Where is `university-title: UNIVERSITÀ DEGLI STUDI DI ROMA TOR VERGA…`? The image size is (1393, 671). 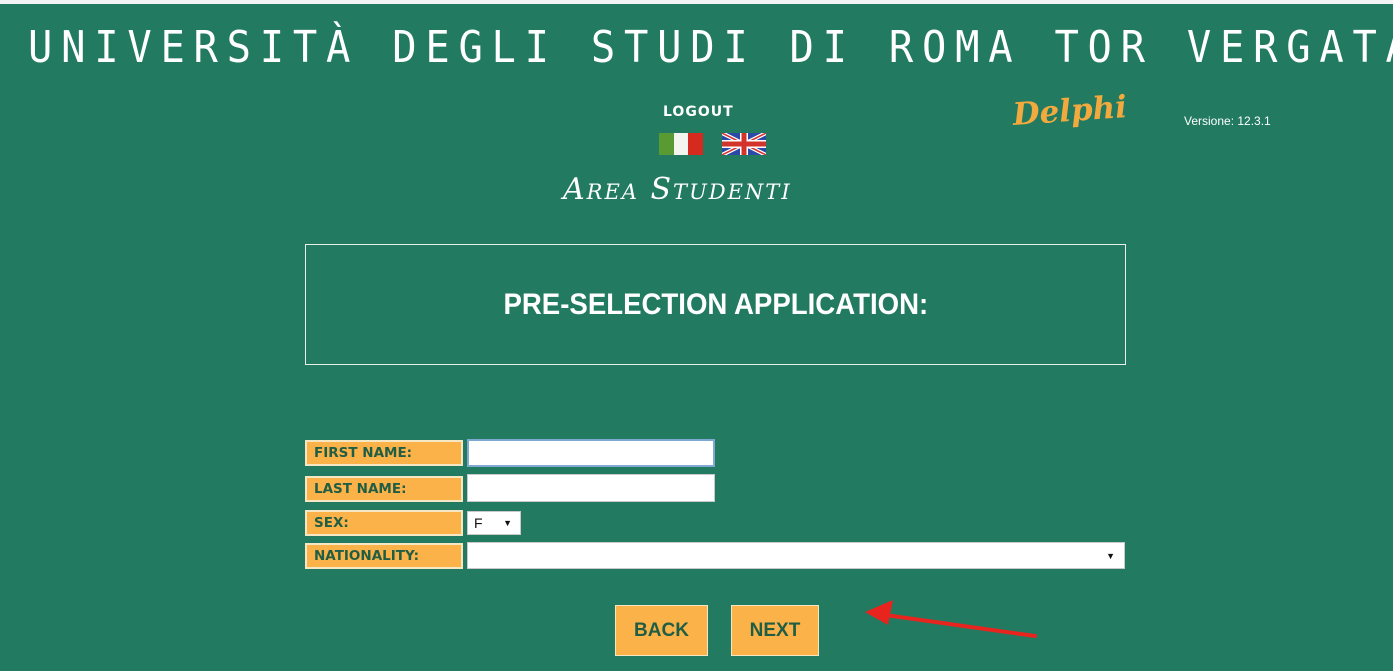
university-title: UNIVERSITÀ DEGLI STUDI DI ROMA TOR VERGA… is located at coordinates (710, 47).